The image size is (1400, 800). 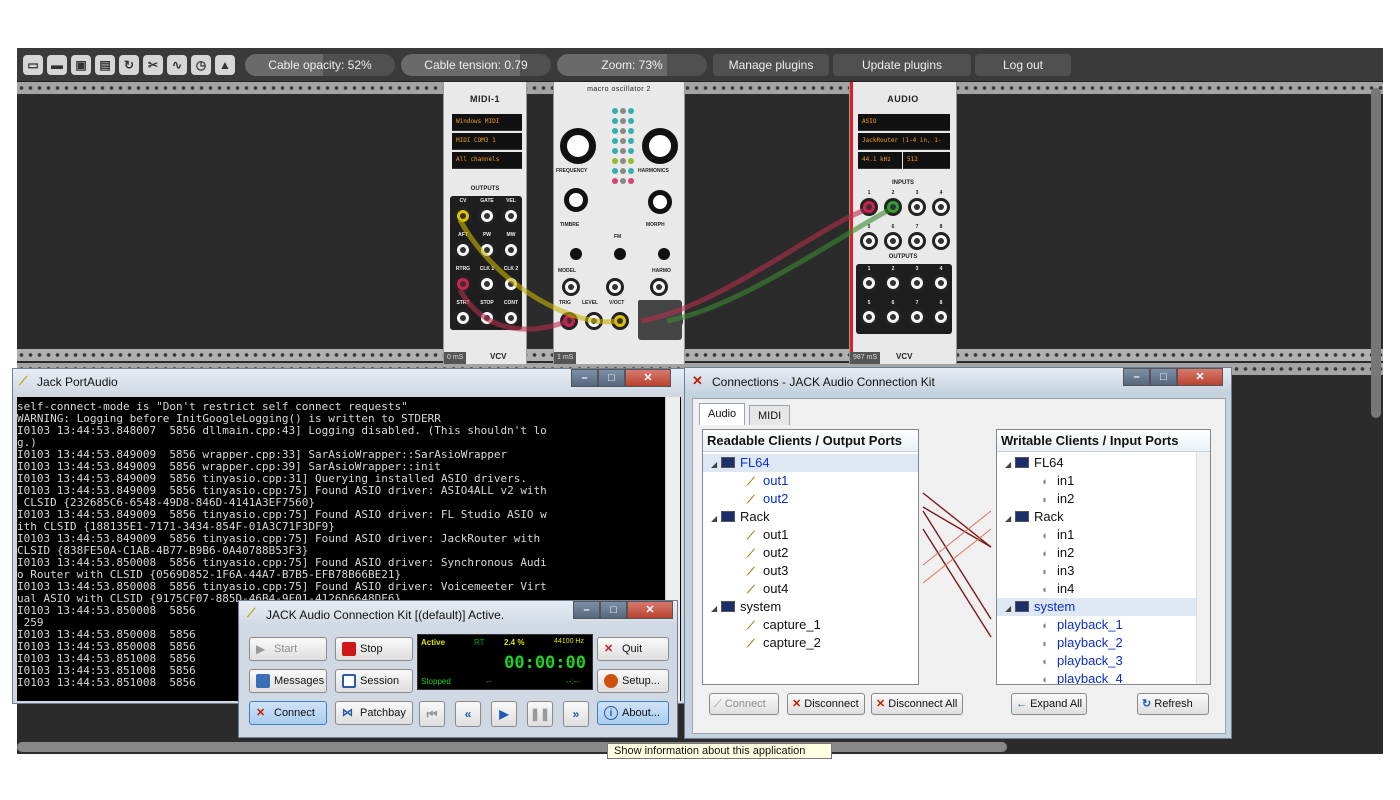 What do you see at coordinates (349, 649) in the screenshot?
I see `stop-icon` at bounding box center [349, 649].